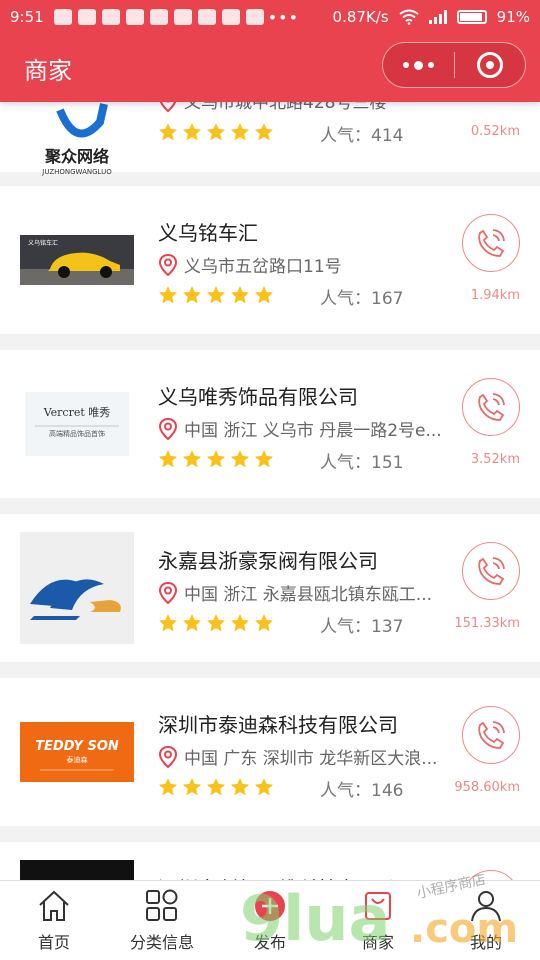 Image resolution: width=540 pixels, height=960 pixels. Describe the element at coordinates (437, 17) in the screenshot. I see `signal-icon` at that location.